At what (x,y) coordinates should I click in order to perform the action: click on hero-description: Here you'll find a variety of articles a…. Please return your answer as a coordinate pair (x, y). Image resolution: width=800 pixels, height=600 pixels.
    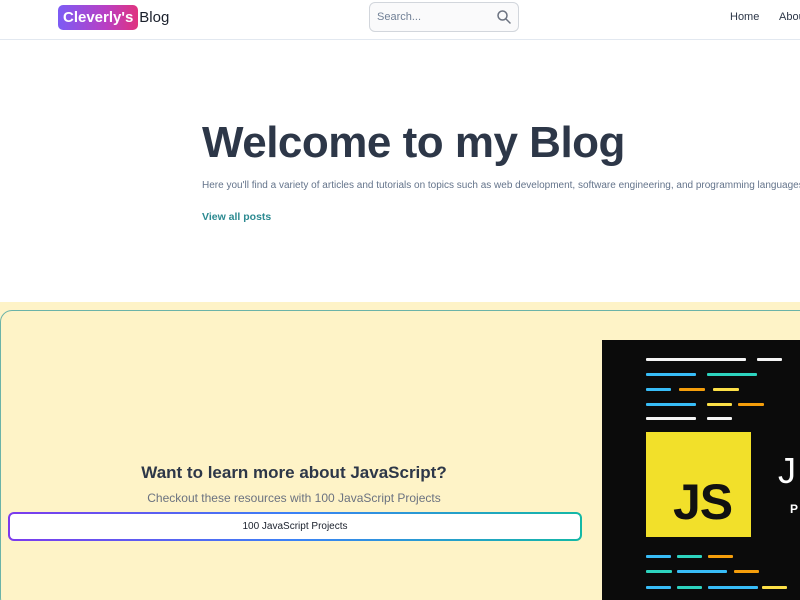
    Looking at the image, I should click on (501, 185).